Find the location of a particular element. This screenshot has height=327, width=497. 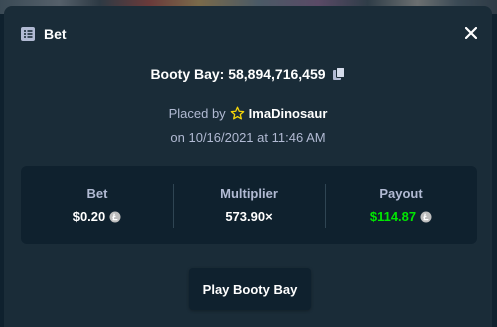

bet-amount: $0.20 is located at coordinates (89, 216).